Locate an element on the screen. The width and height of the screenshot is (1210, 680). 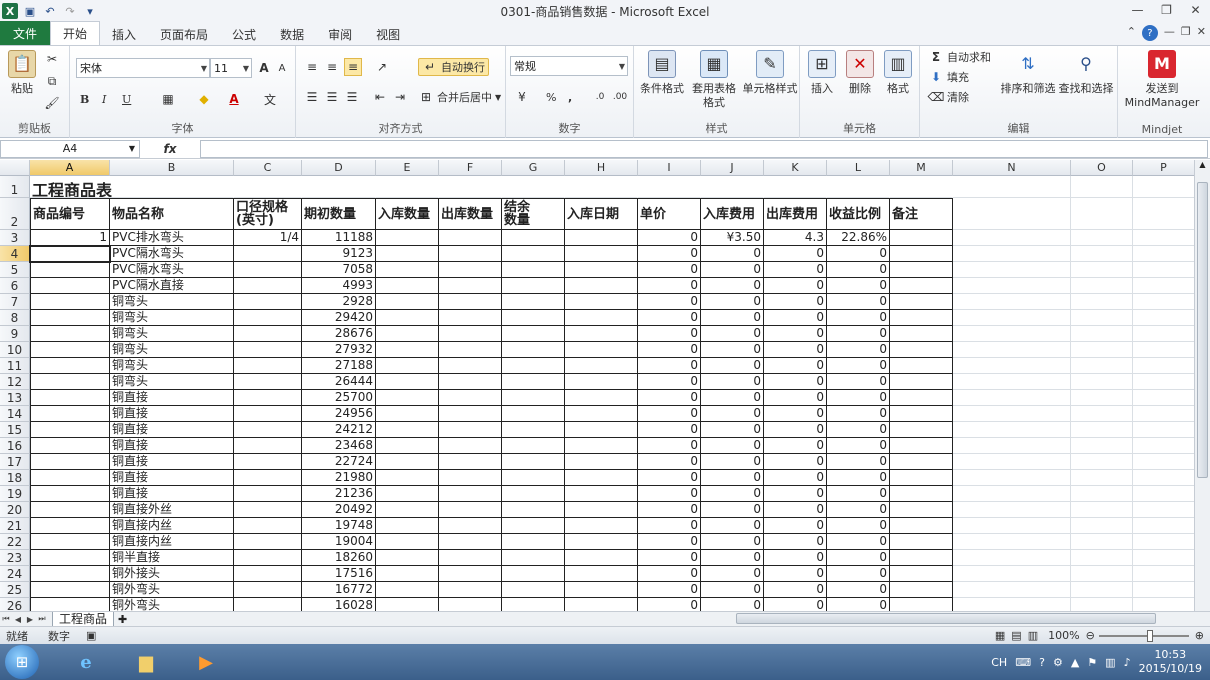
column-header-c: C is located at coordinates (268, 168).